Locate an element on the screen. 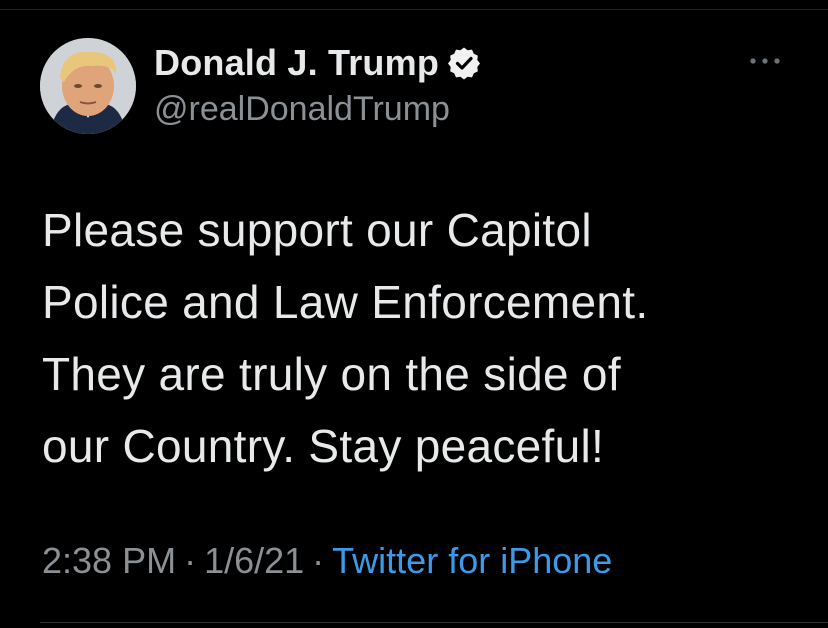 The image size is (828, 628). tweet-date: 1/6/21 is located at coordinates (254, 560).